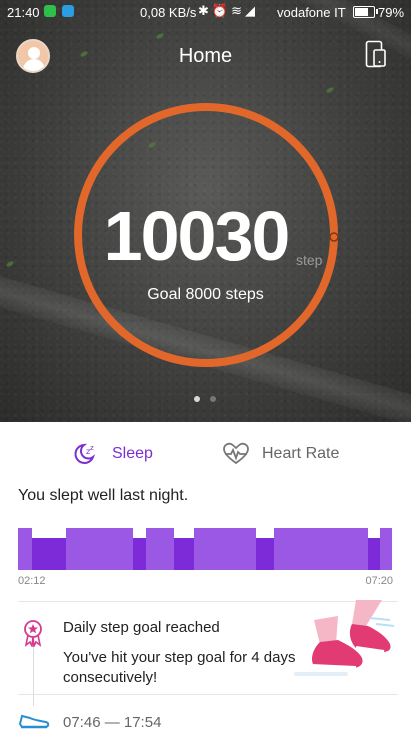 This screenshot has height=731, width=411. Describe the element at coordinates (103, 495) in the screenshot. I see `sleep-summary: You slept well last night.` at that location.